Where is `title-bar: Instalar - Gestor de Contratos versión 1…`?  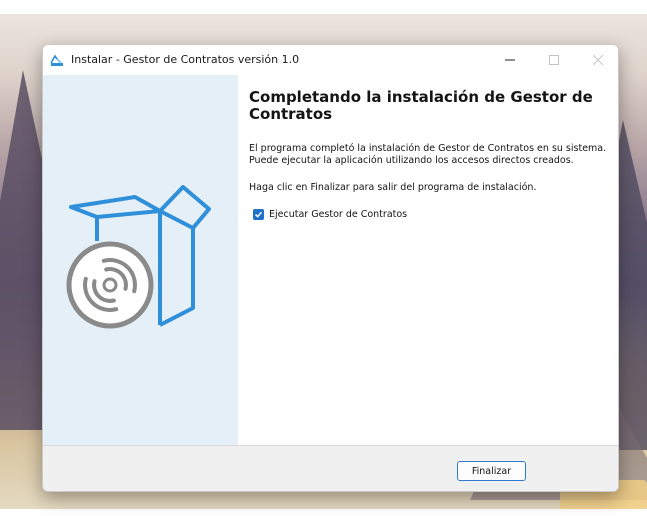 title-bar: Instalar - Gestor de Contratos versión 1… is located at coordinates (330, 60).